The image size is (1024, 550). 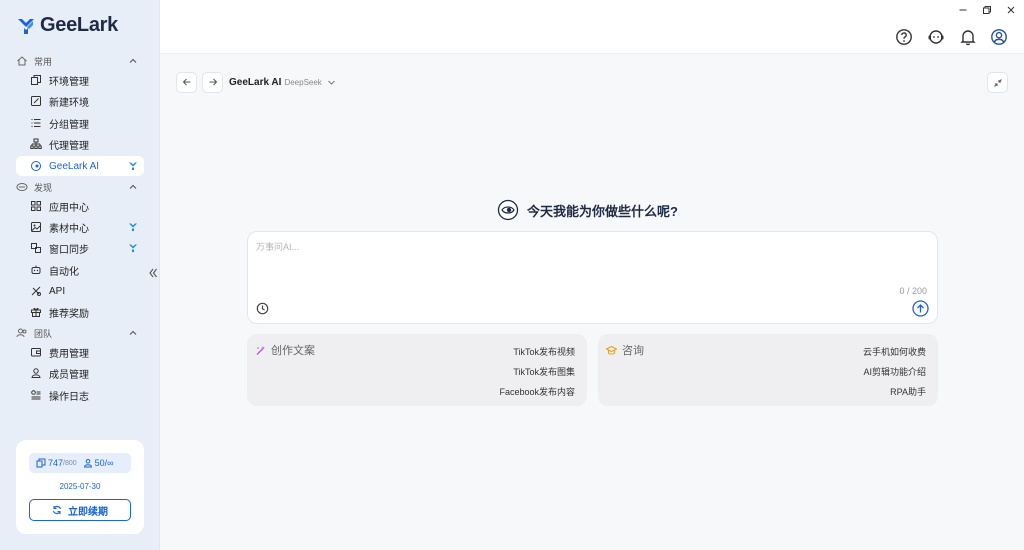 I want to click on sidebar-item-label: 费用管理, so click(x=69, y=354).